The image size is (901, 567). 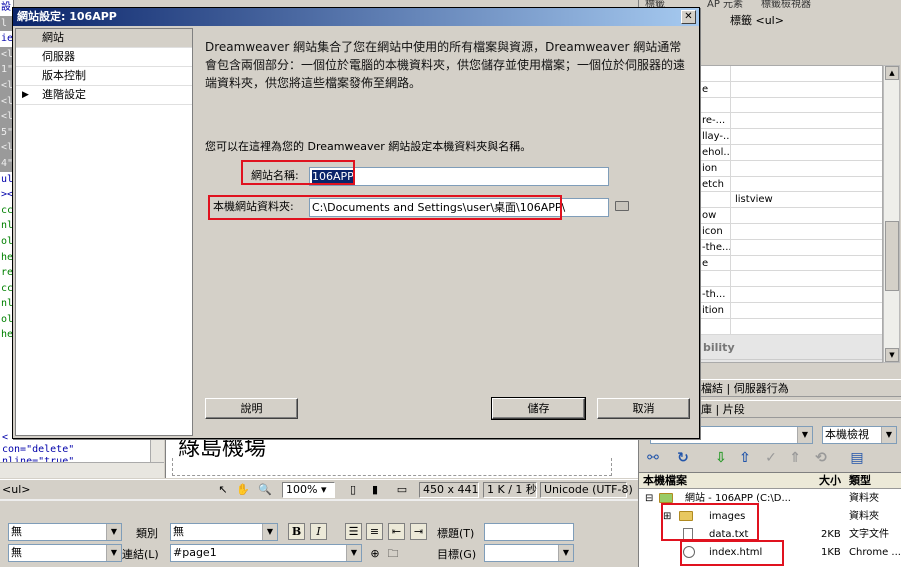 I want to click on tag-selector: <ul>, so click(x=16, y=489).